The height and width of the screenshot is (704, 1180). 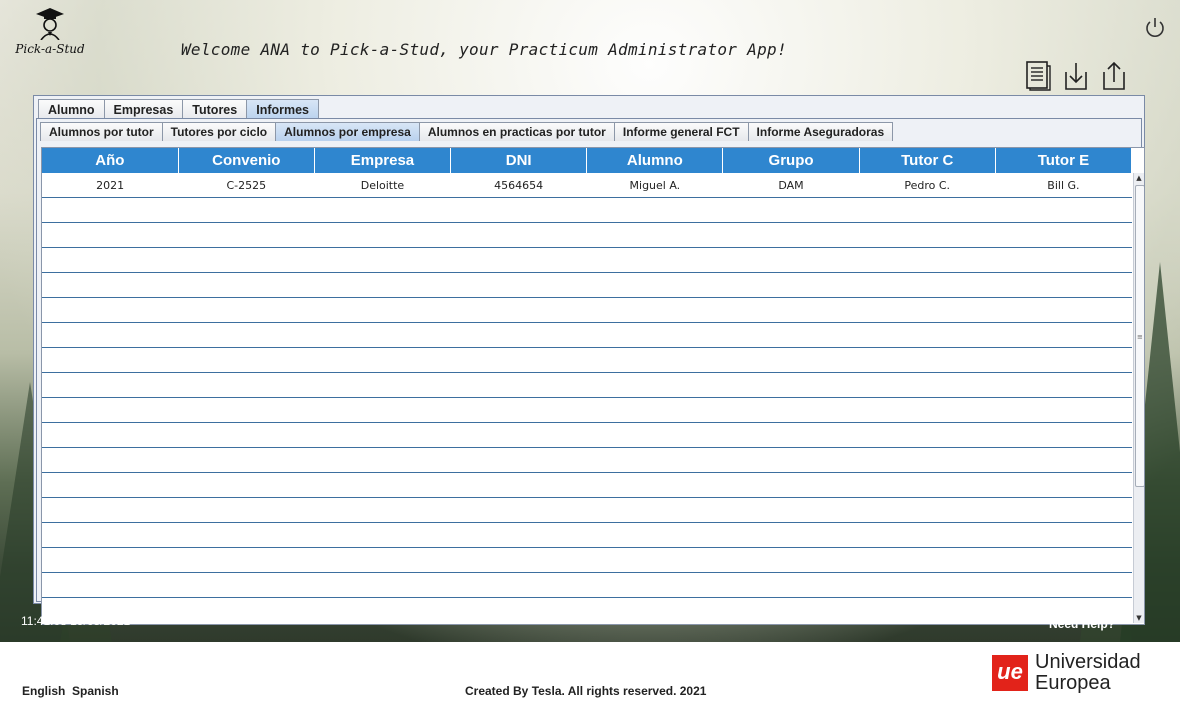 What do you see at coordinates (1155, 27) in the screenshot?
I see `power-icon` at bounding box center [1155, 27].